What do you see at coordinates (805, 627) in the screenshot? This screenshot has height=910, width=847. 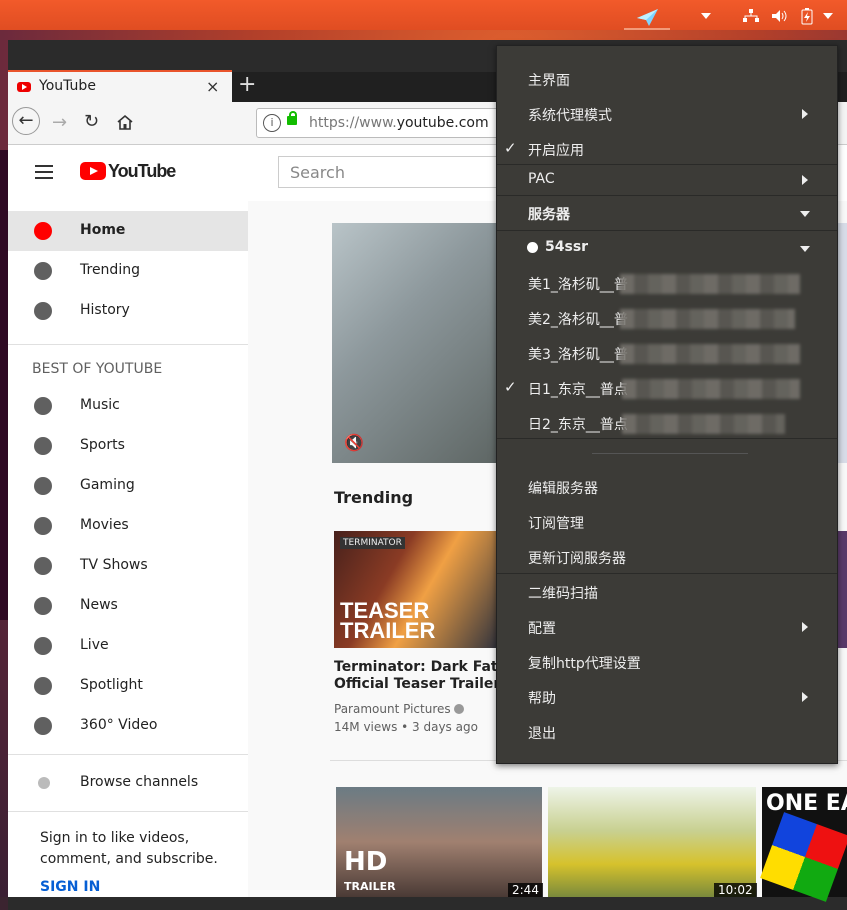 I see `chevron-right-icon` at bounding box center [805, 627].